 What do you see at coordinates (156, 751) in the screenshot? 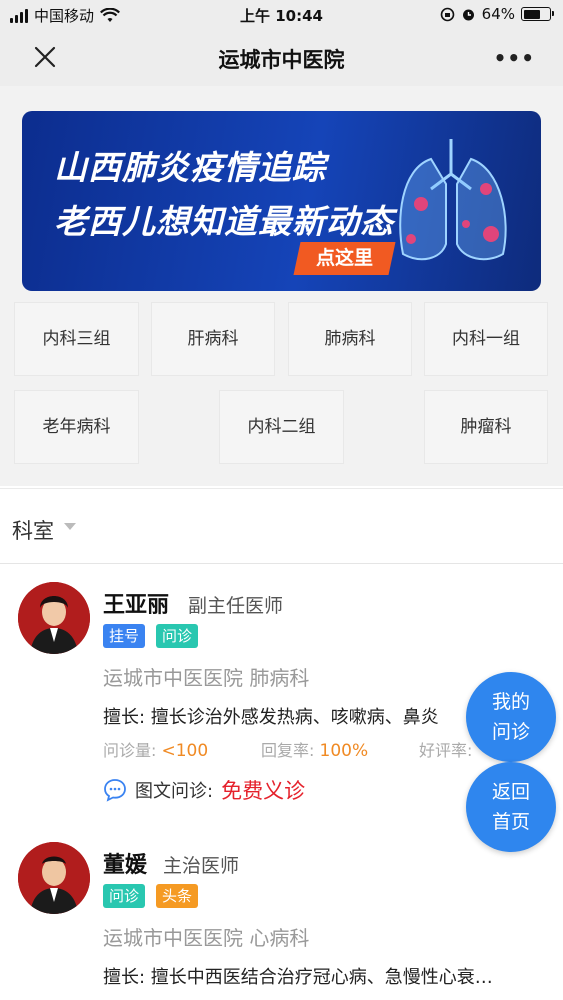
I see `consult-count: 问诊量: <100` at bounding box center [156, 751].